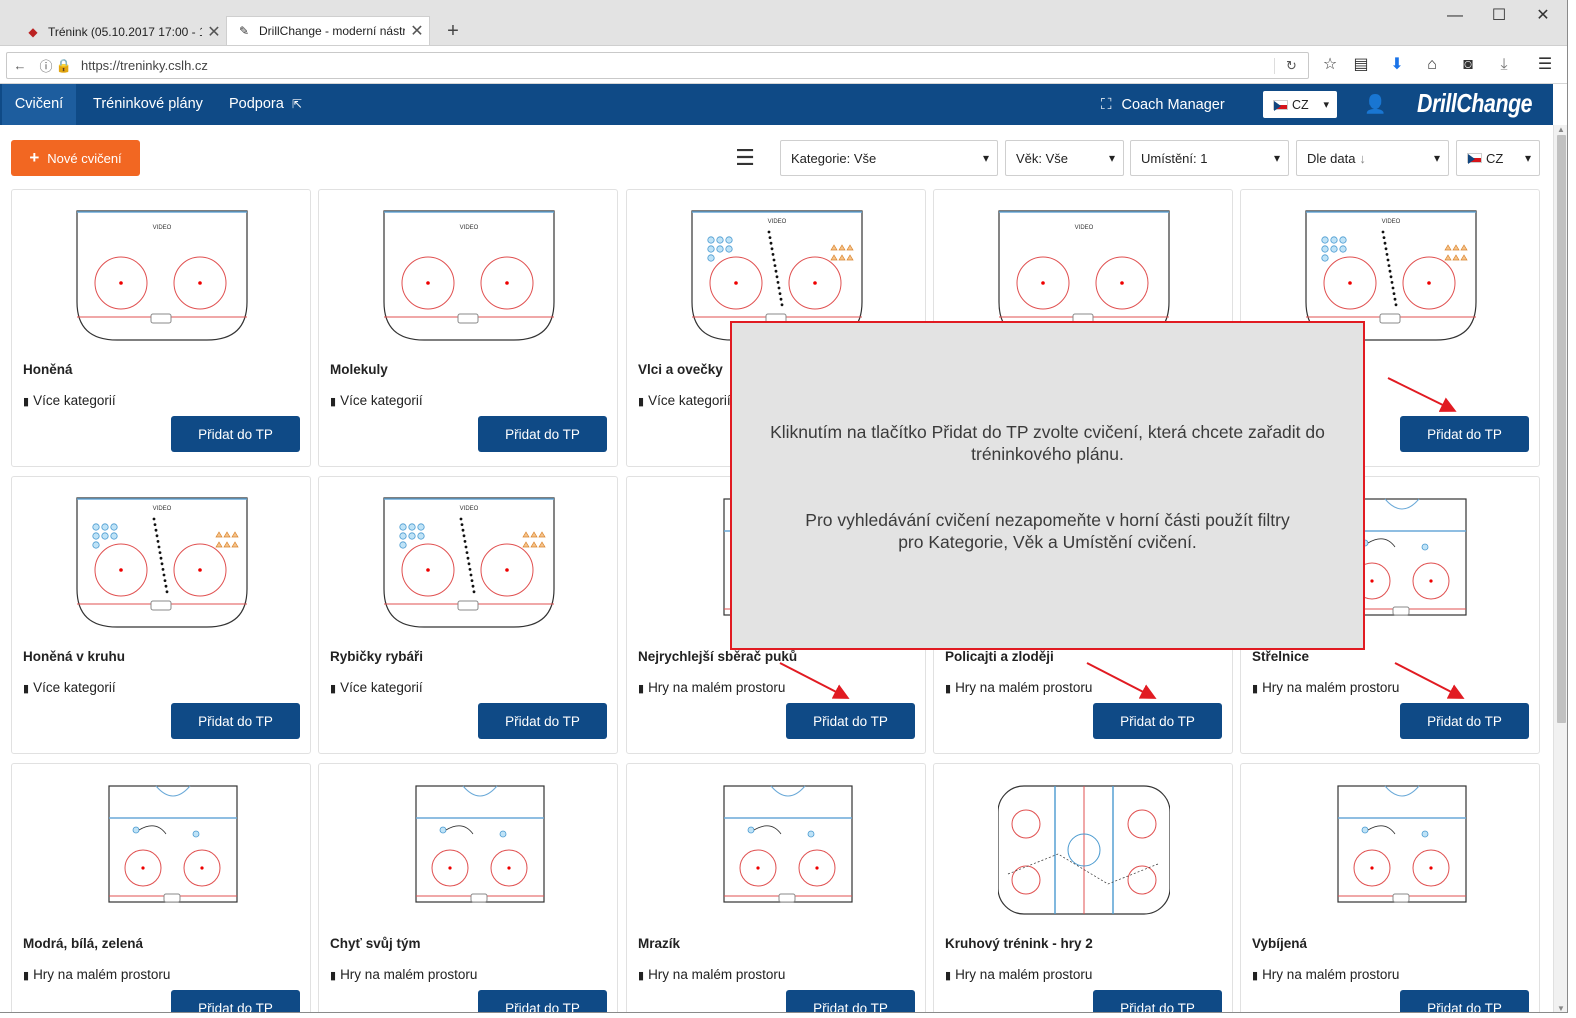  I want to click on list-view-icon: ☰, so click(745, 158).